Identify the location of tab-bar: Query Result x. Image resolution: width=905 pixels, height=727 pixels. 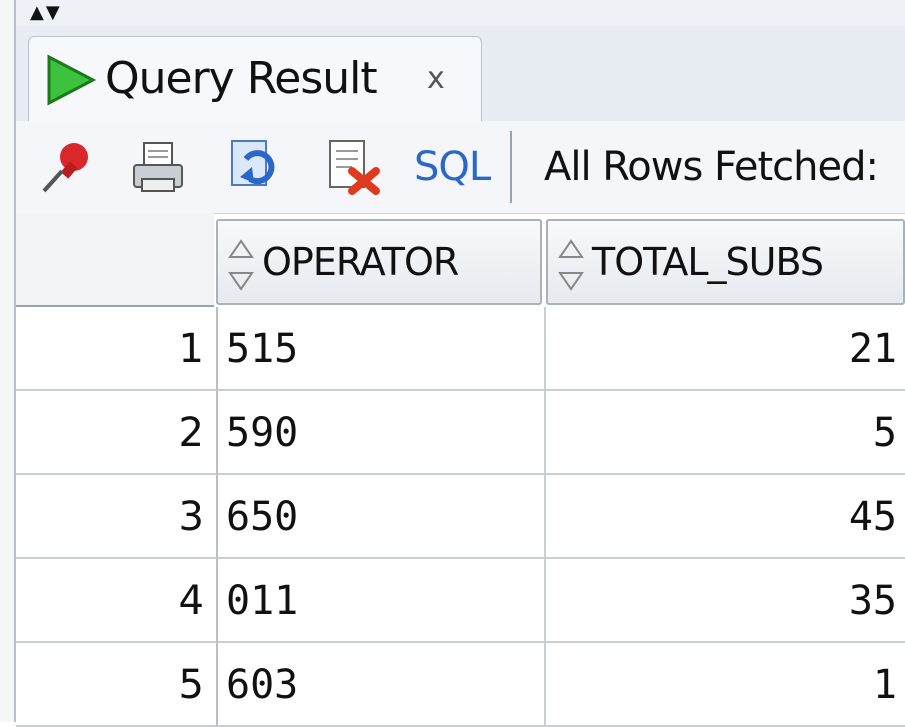
(460, 74).